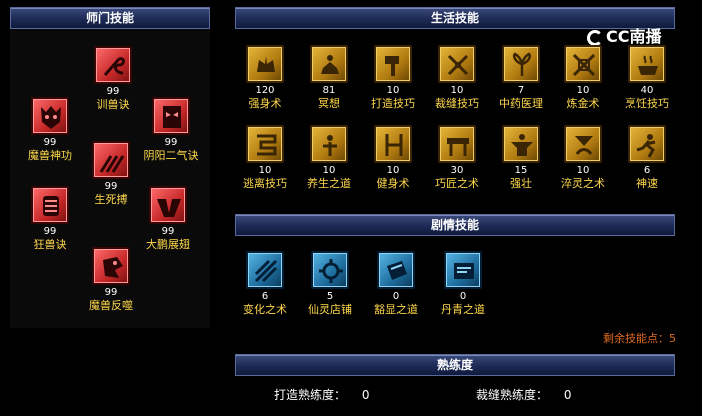  Describe the element at coordinates (521, 64) in the screenshot. I see `herb-icon` at that location.